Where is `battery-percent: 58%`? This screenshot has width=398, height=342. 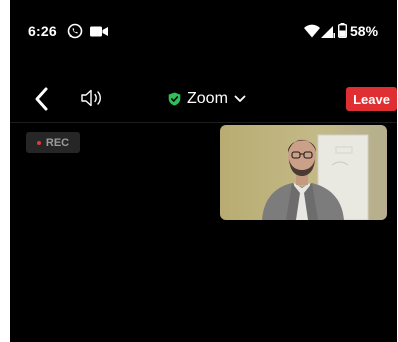
battery-percent: 58% is located at coordinates (364, 31).